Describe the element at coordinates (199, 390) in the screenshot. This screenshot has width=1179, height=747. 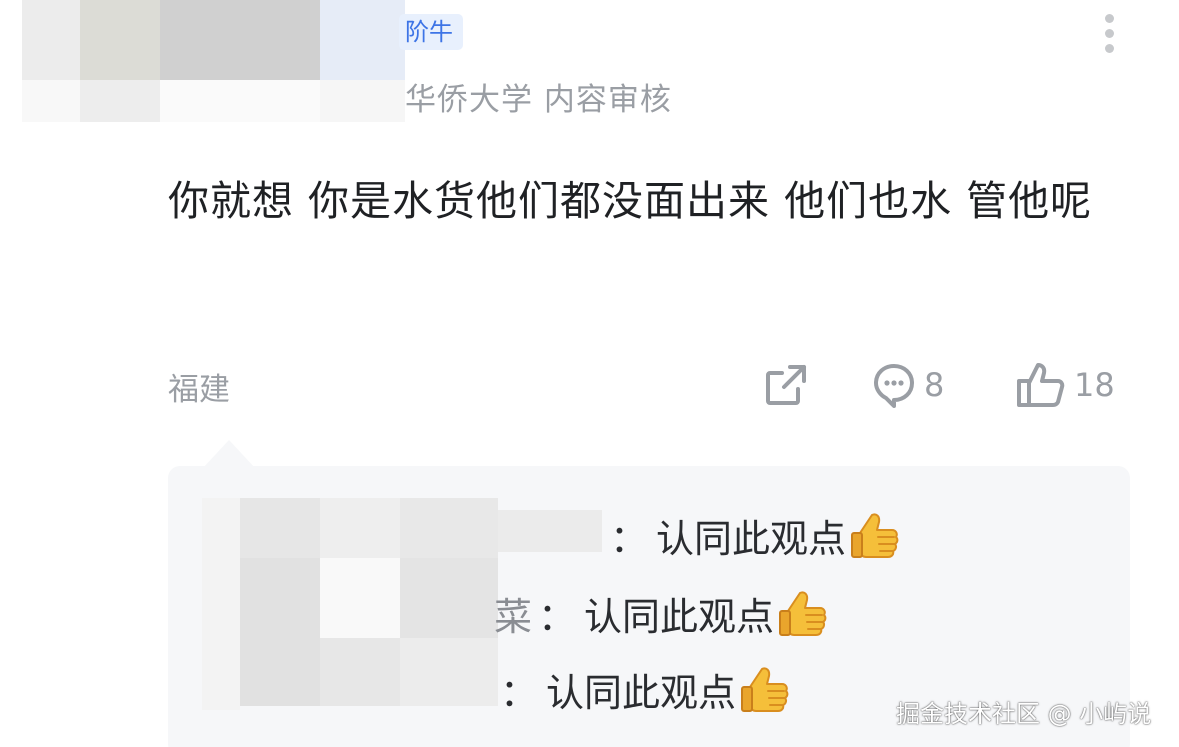
I see `comment-location: 福建` at that location.